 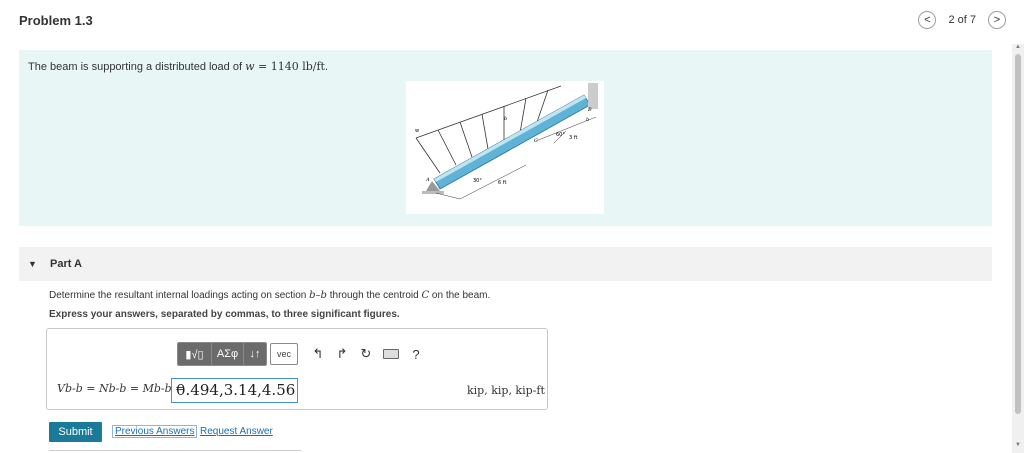 What do you see at coordinates (195, 354) in the screenshot?
I see `templates-button: ▮√▯` at bounding box center [195, 354].